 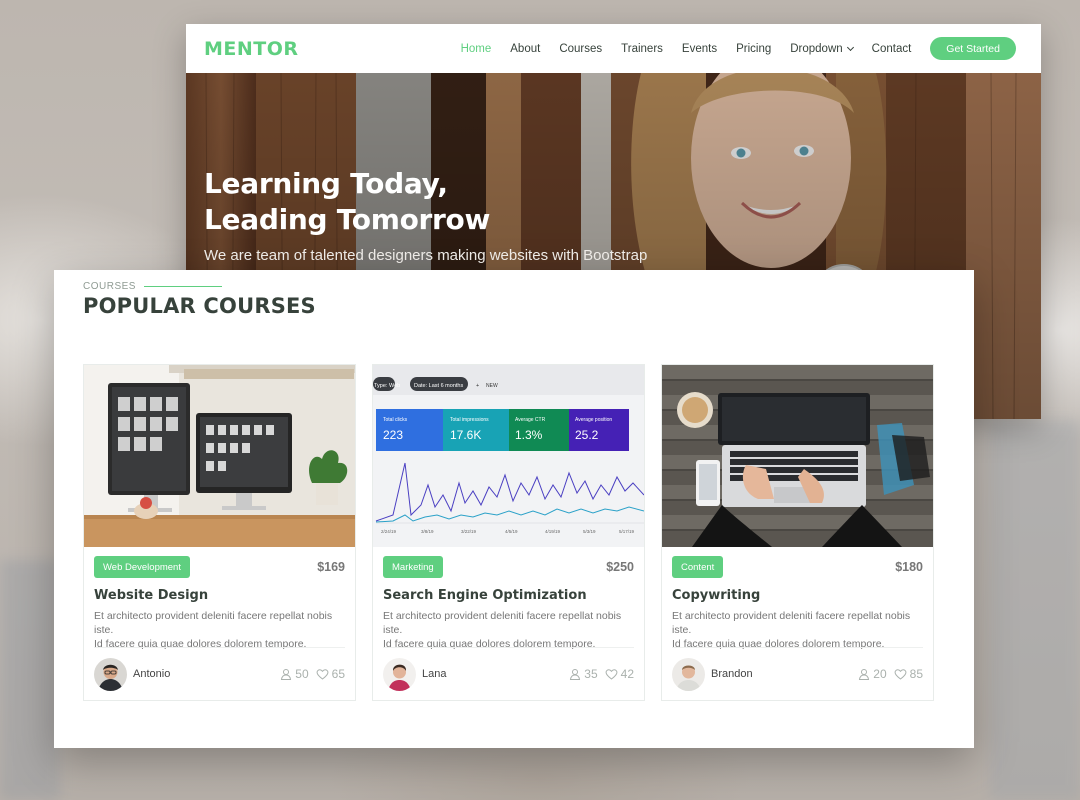 What do you see at coordinates (580, 49) in the screenshot?
I see `nav-courses: Courses` at bounding box center [580, 49].